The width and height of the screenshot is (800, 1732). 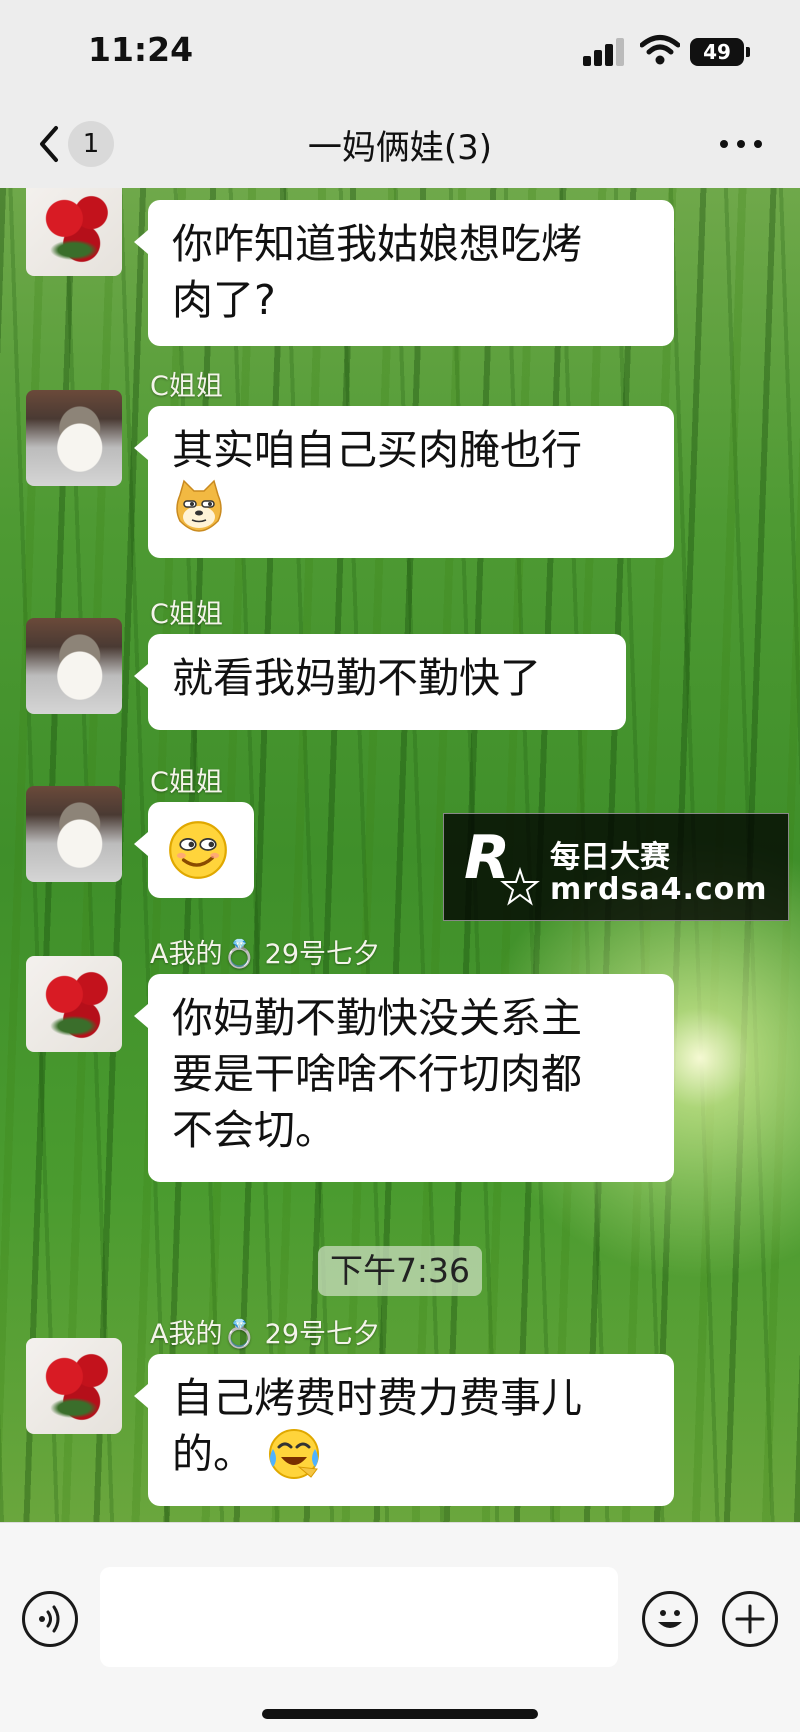 I want to click on message-text-line: 你妈勤不勤快没关系主, so click(x=377, y=1018).